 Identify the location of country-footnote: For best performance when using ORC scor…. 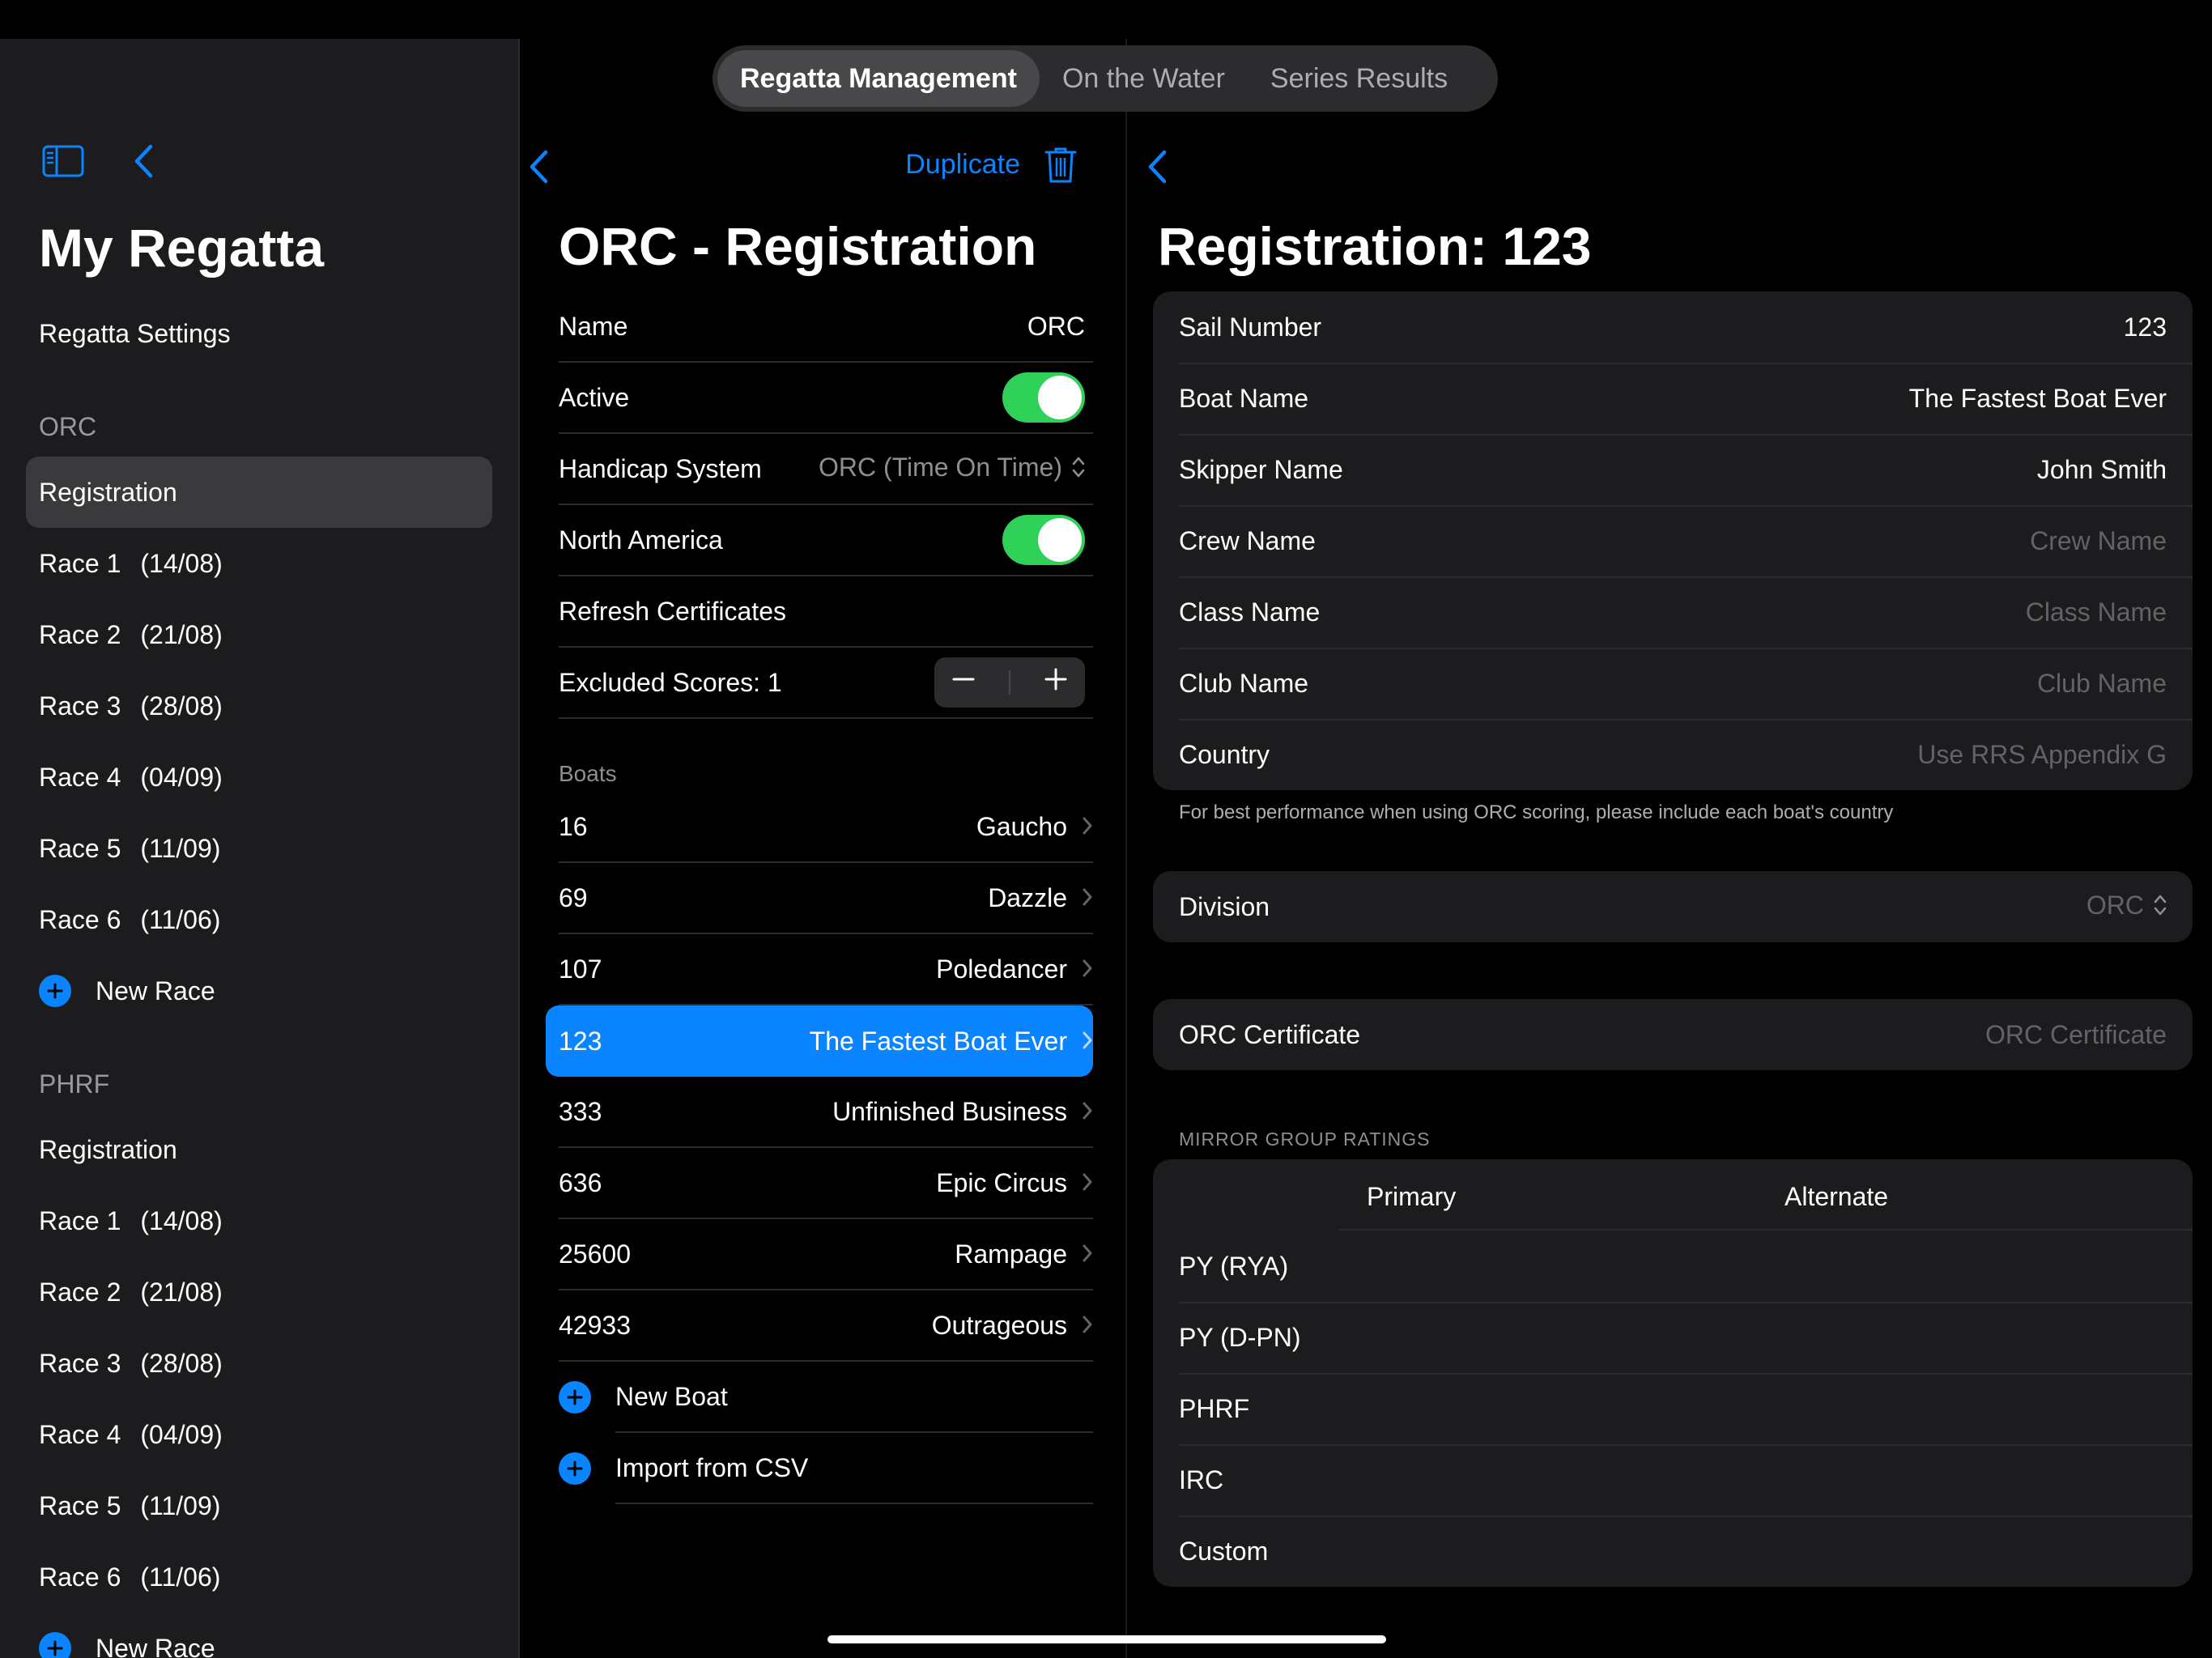
(1537, 812).